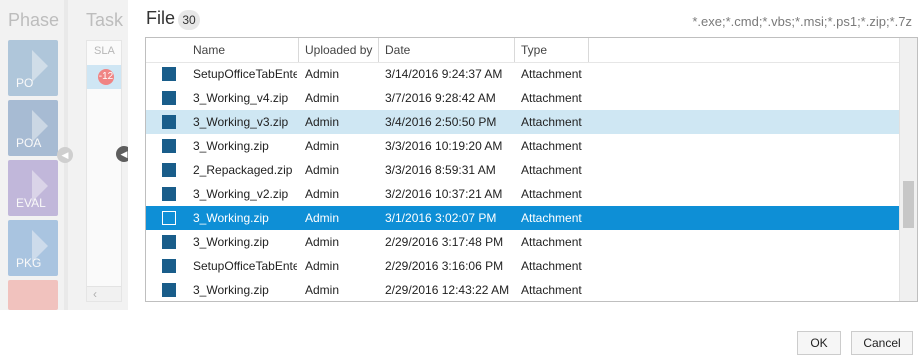 This screenshot has height=361, width=918. I want to click on phase-tile-label: PKG, so click(29, 263).